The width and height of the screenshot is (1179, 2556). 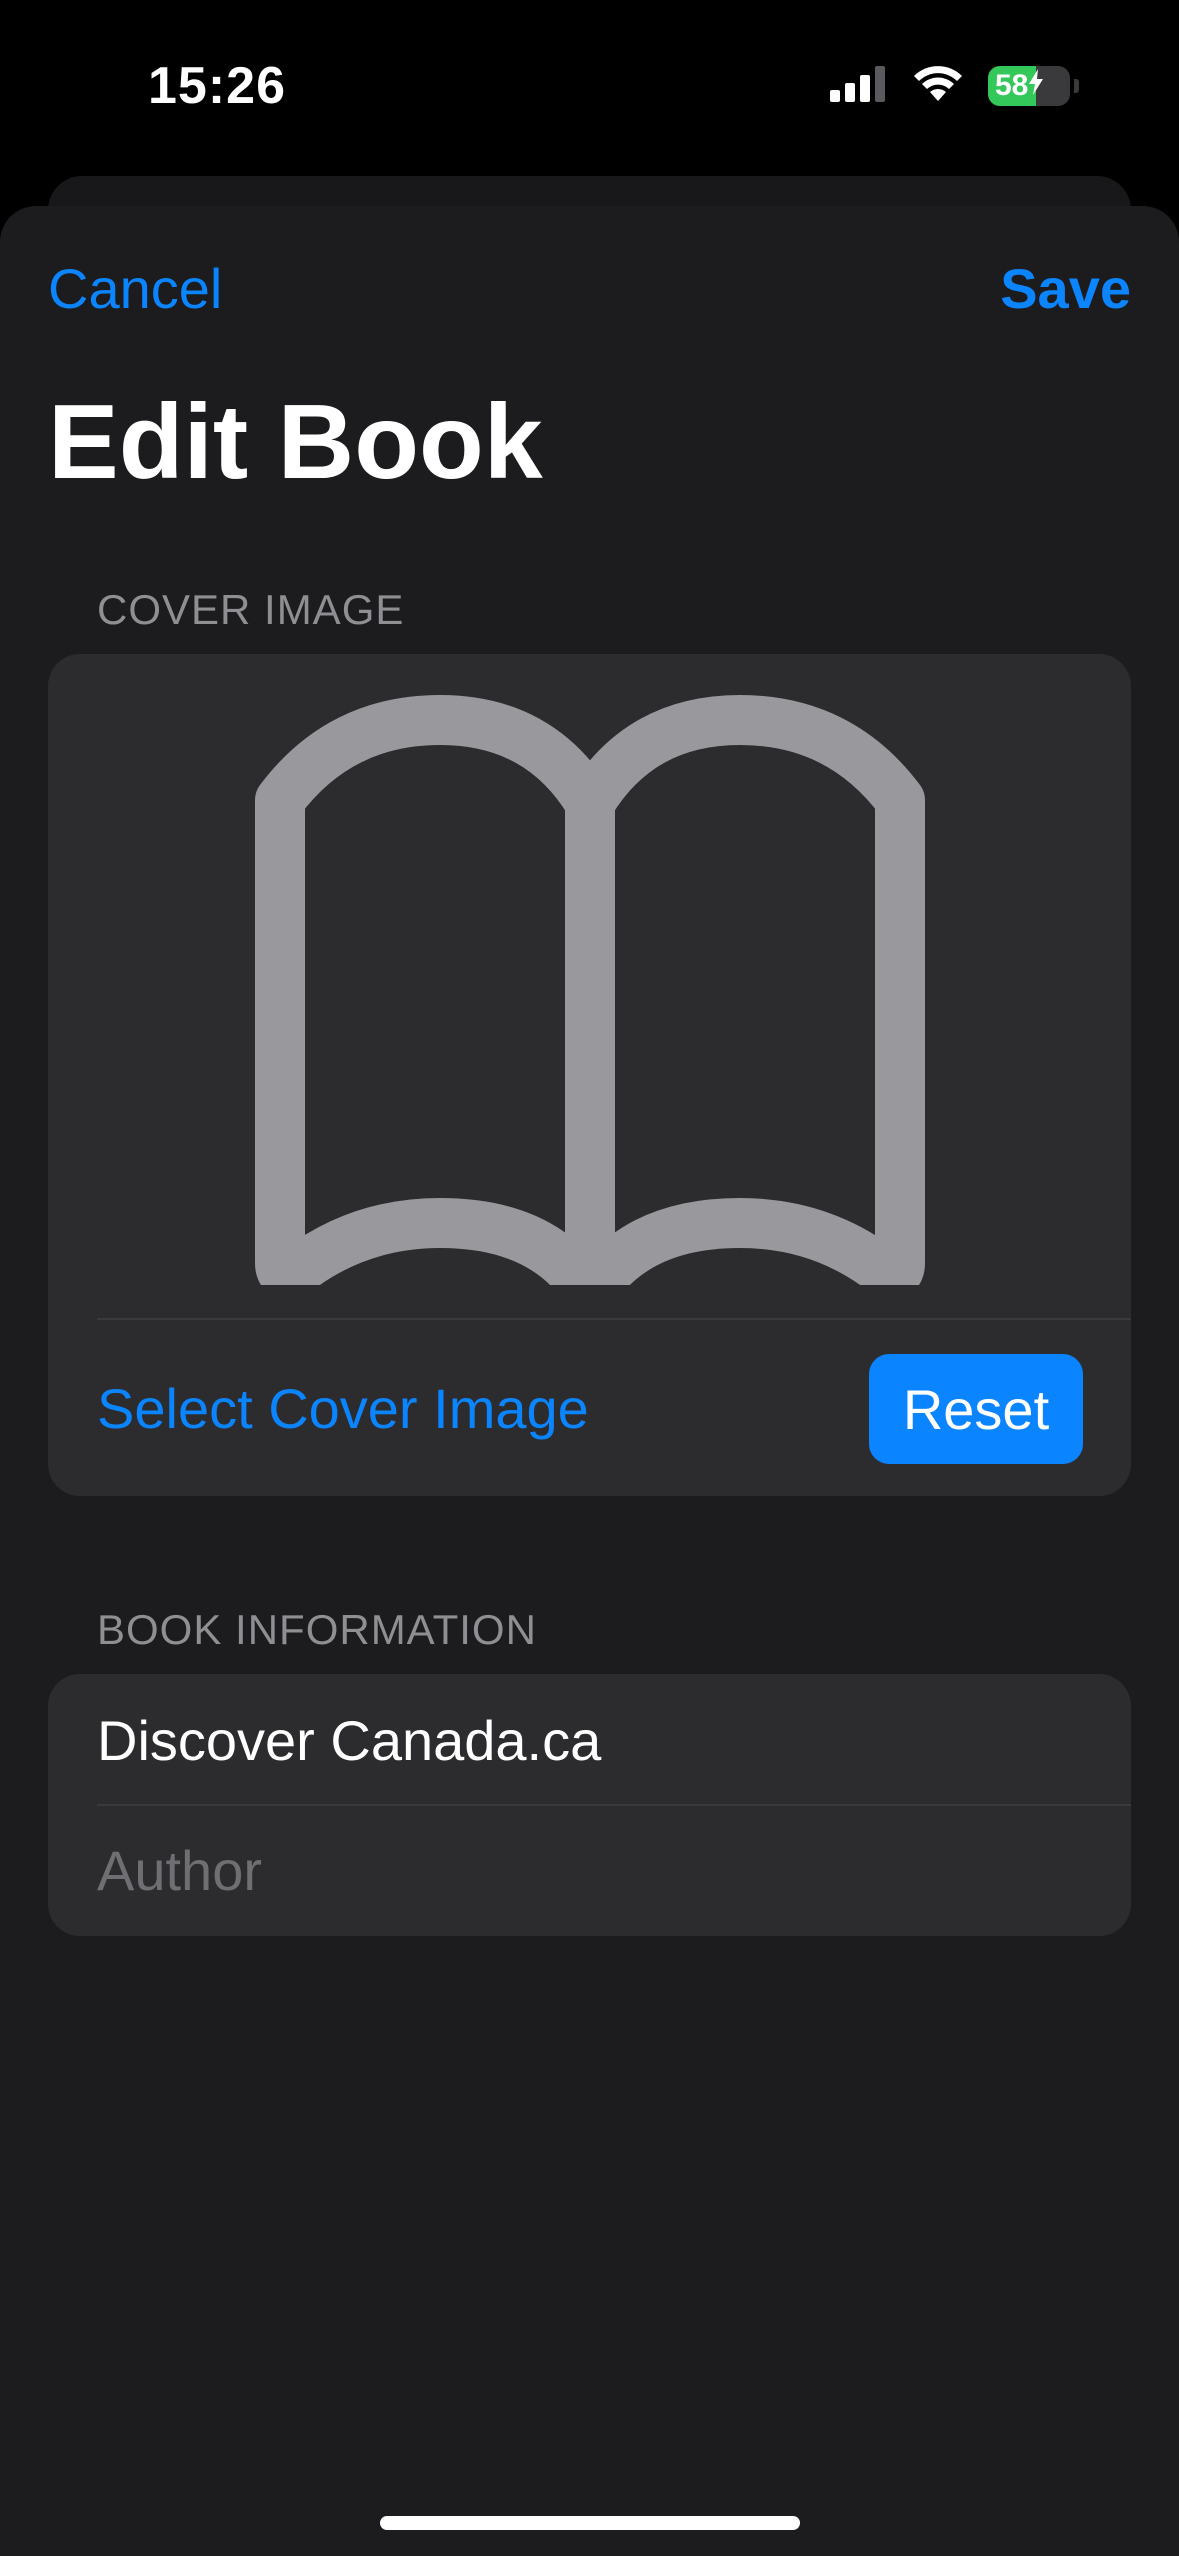 What do you see at coordinates (859, 86) in the screenshot?
I see `cellular-signal-icon` at bounding box center [859, 86].